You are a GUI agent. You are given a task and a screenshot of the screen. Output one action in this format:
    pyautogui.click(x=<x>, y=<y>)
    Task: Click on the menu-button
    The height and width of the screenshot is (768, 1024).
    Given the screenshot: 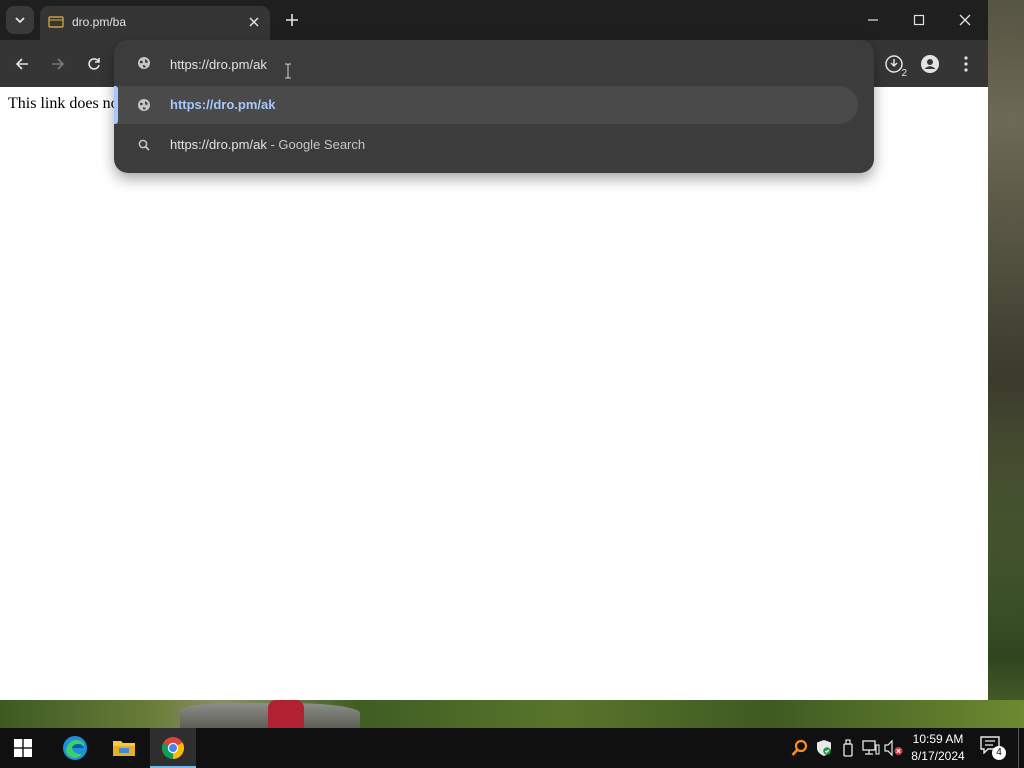 What is the action you would take?
    pyautogui.click(x=966, y=64)
    